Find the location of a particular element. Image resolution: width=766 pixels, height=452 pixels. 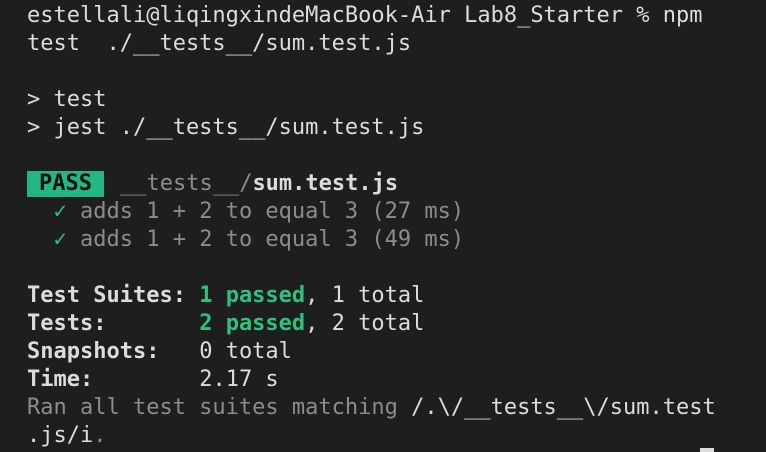

test-case-row: ✓ adds 1 + 2 to equal 3 (49 ms) is located at coordinates (394, 240).